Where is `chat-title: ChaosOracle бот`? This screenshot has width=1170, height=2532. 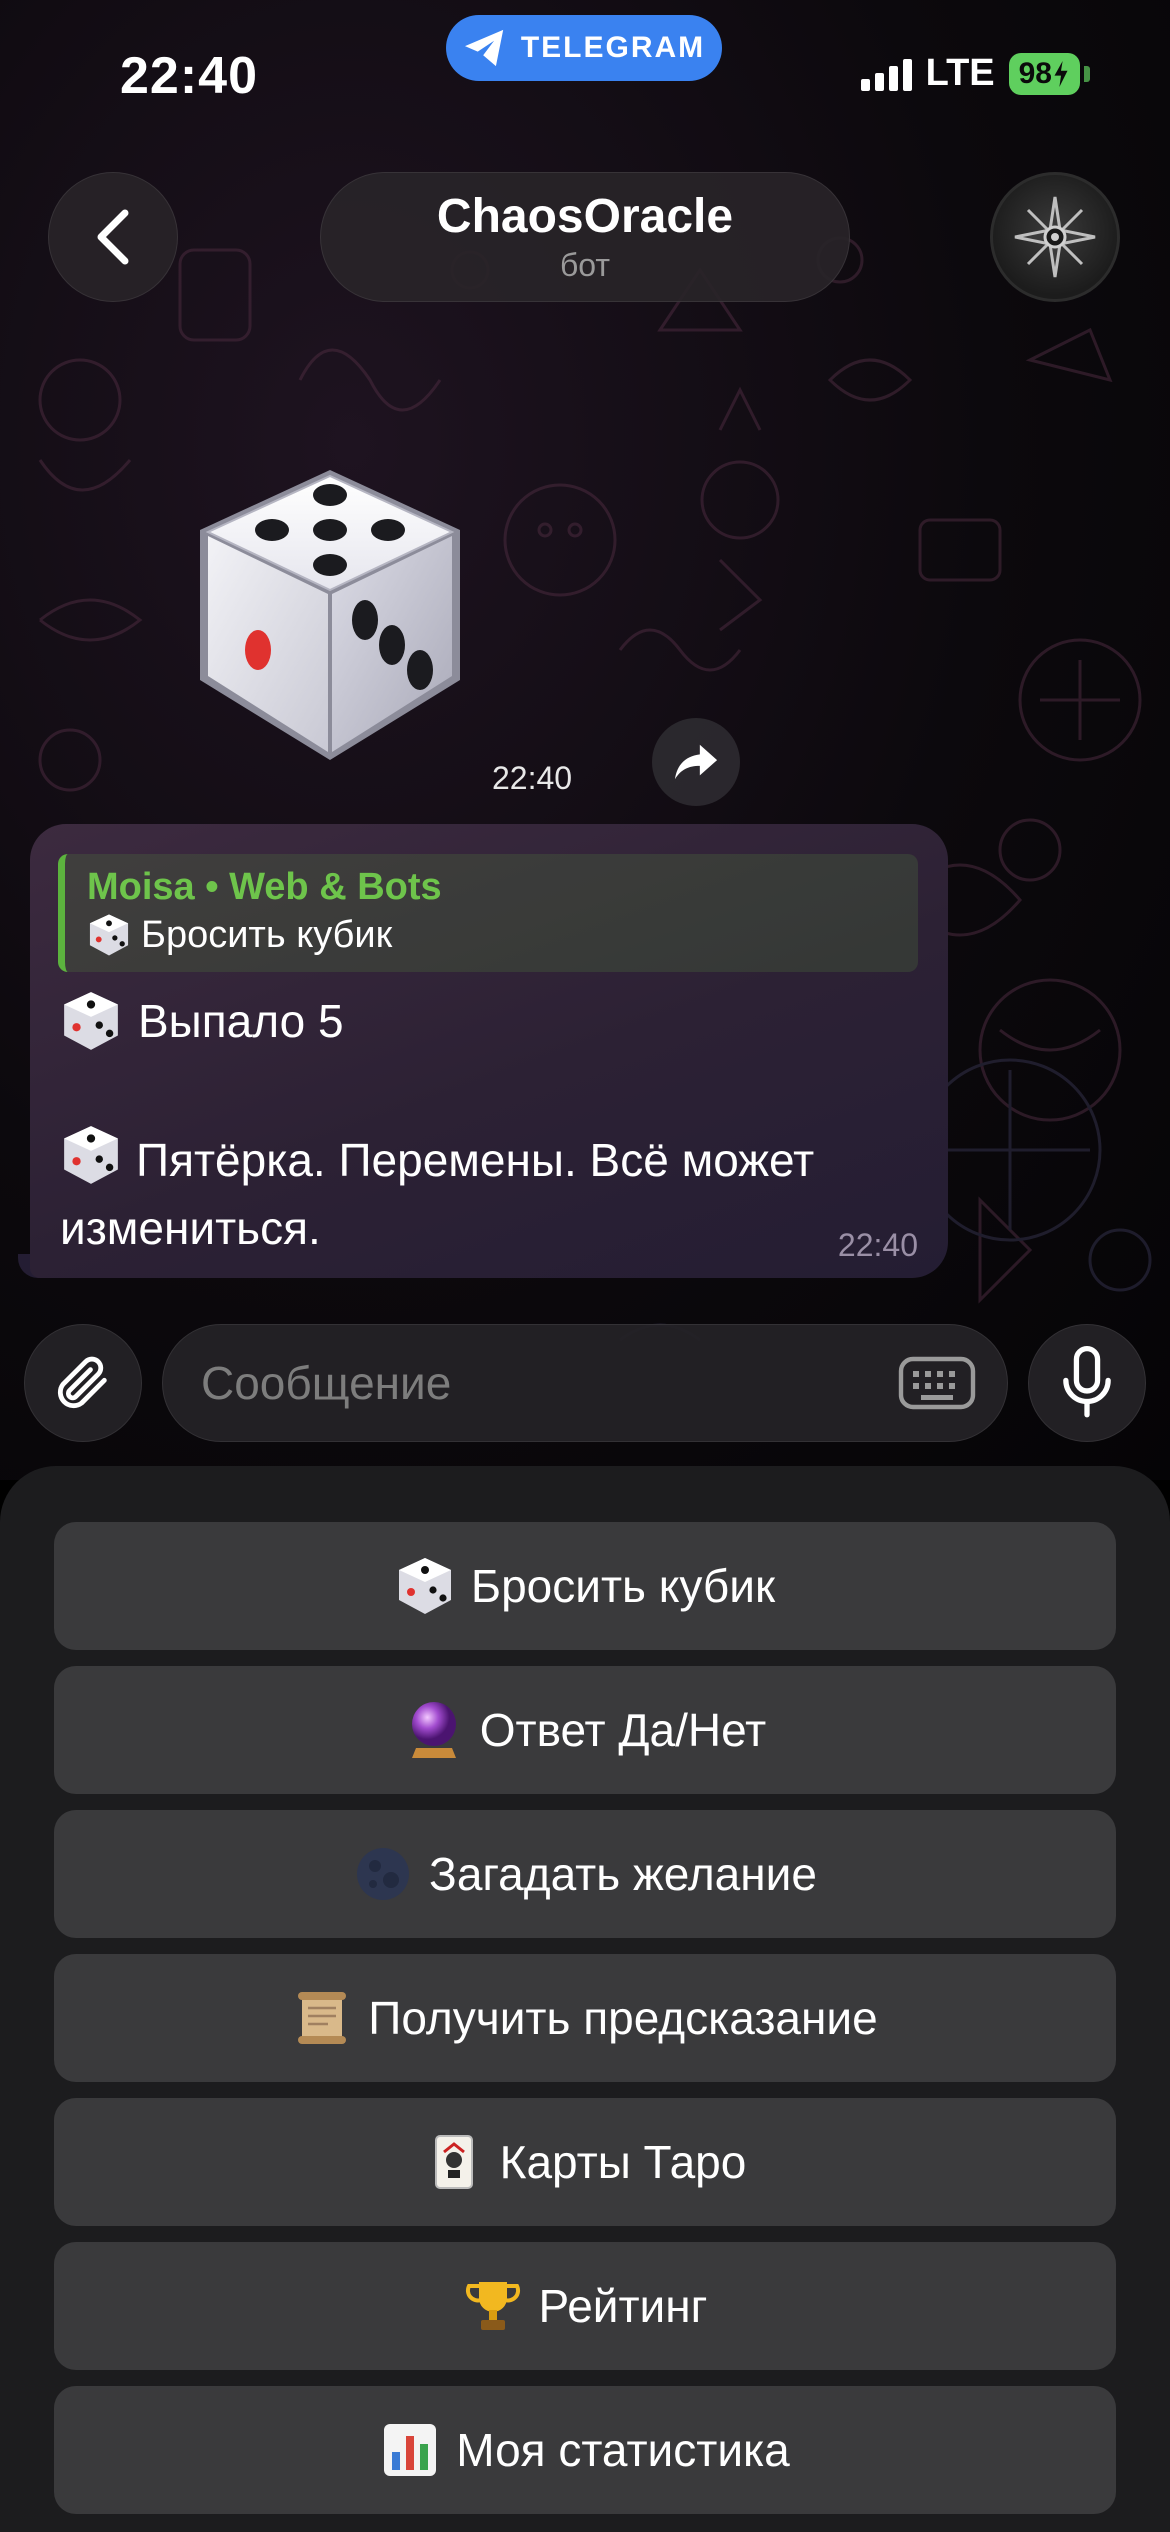 chat-title: ChaosOracle бот is located at coordinates (585, 237).